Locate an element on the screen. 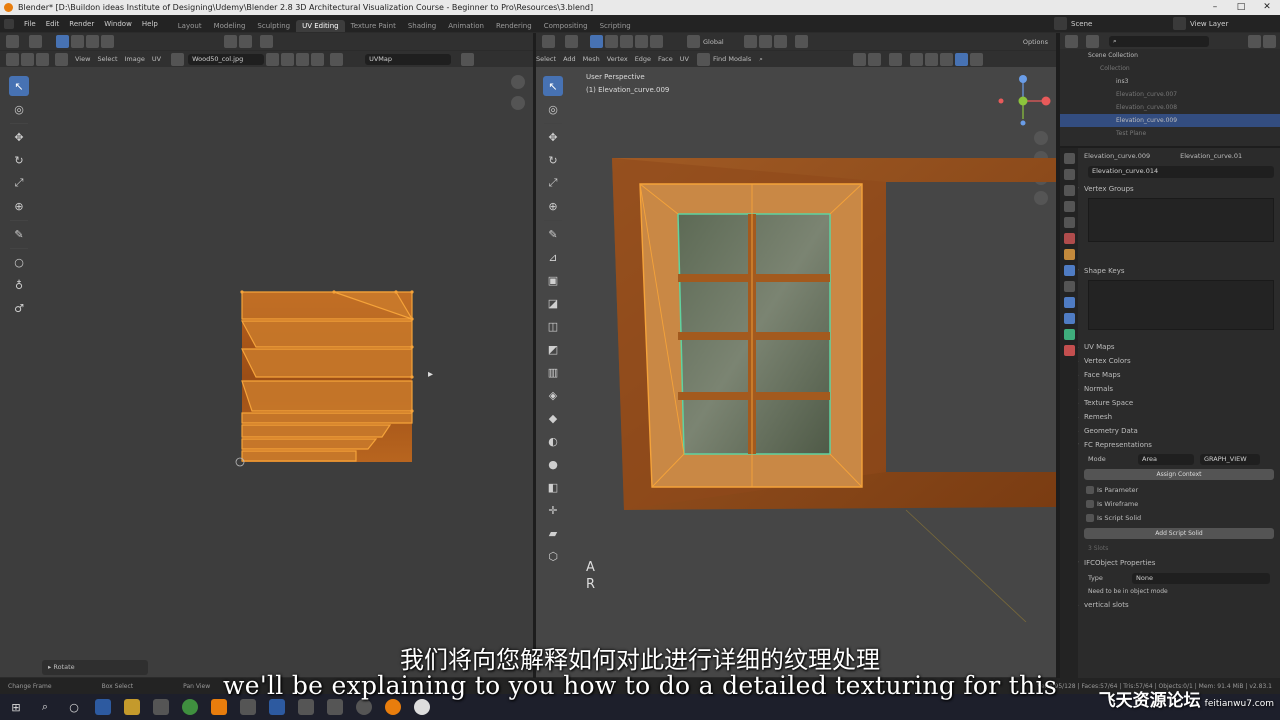 The width and height of the screenshot is (1280, 720). vp-tool-extrude: ◪ is located at coordinates (553, 303).